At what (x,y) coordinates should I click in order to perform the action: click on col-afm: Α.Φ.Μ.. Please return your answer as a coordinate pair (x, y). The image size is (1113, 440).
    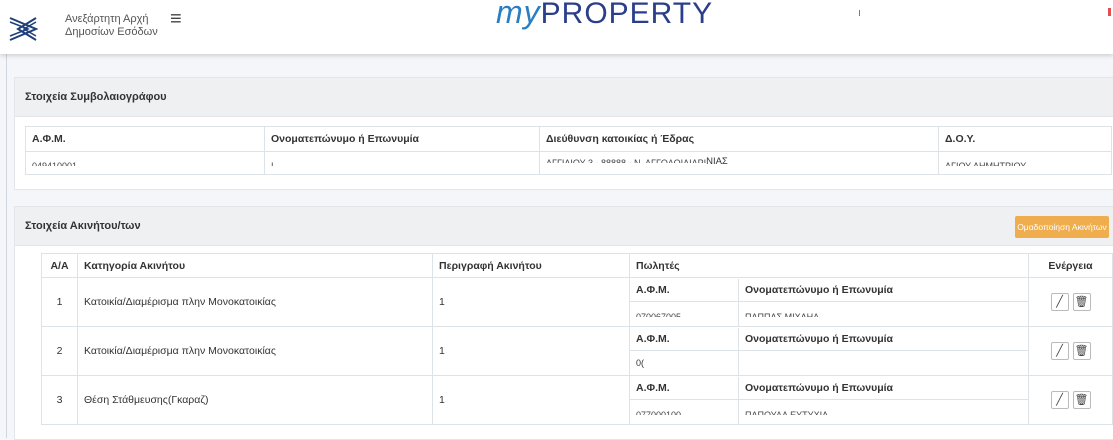
    Looking at the image, I should click on (145, 139).